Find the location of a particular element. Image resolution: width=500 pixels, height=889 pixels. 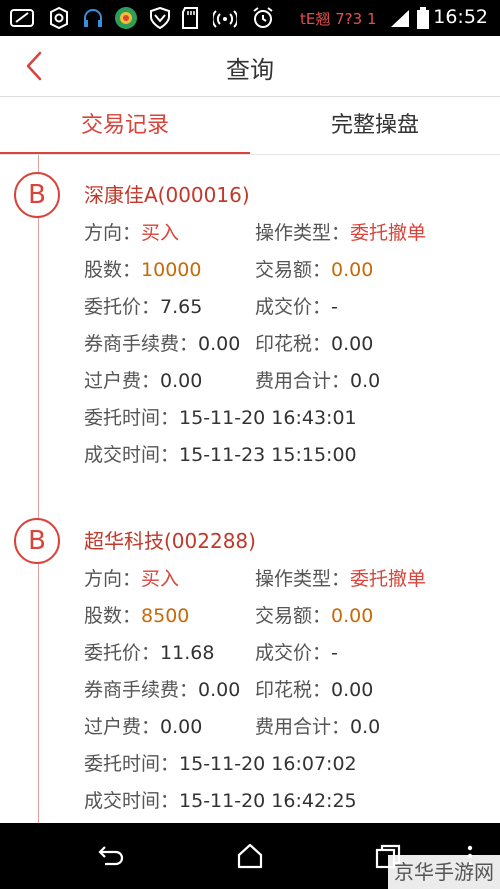

order-time-field: 委托时间：15-11-20 16:07:02 is located at coordinates (220, 764).